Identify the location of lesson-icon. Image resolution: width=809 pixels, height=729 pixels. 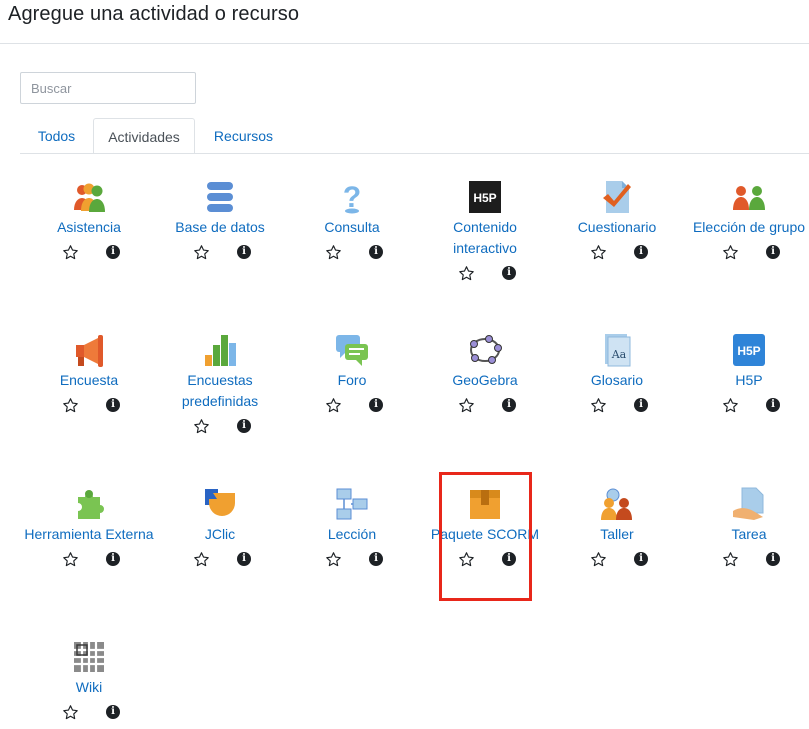
(352, 504).